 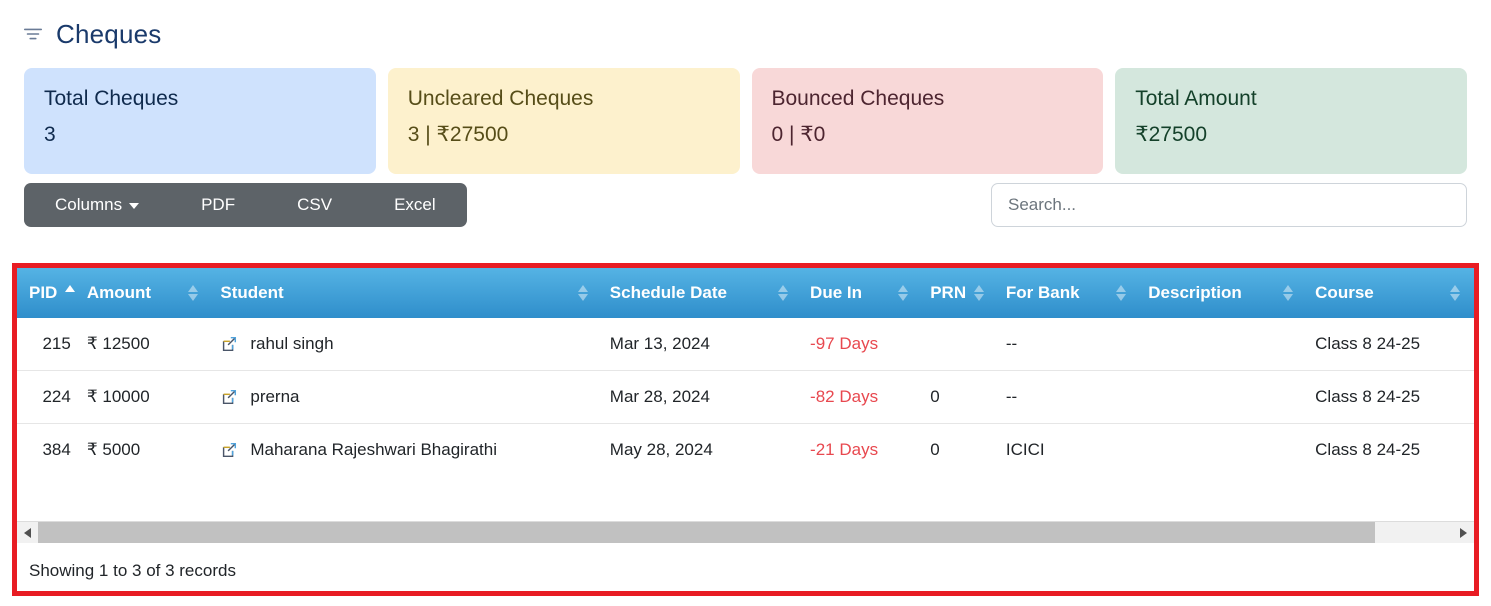 What do you see at coordinates (745, 200) in the screenshot?
I see `table-toolbar: Columns PDF CSV Excel` at bounding box center [745, 200].